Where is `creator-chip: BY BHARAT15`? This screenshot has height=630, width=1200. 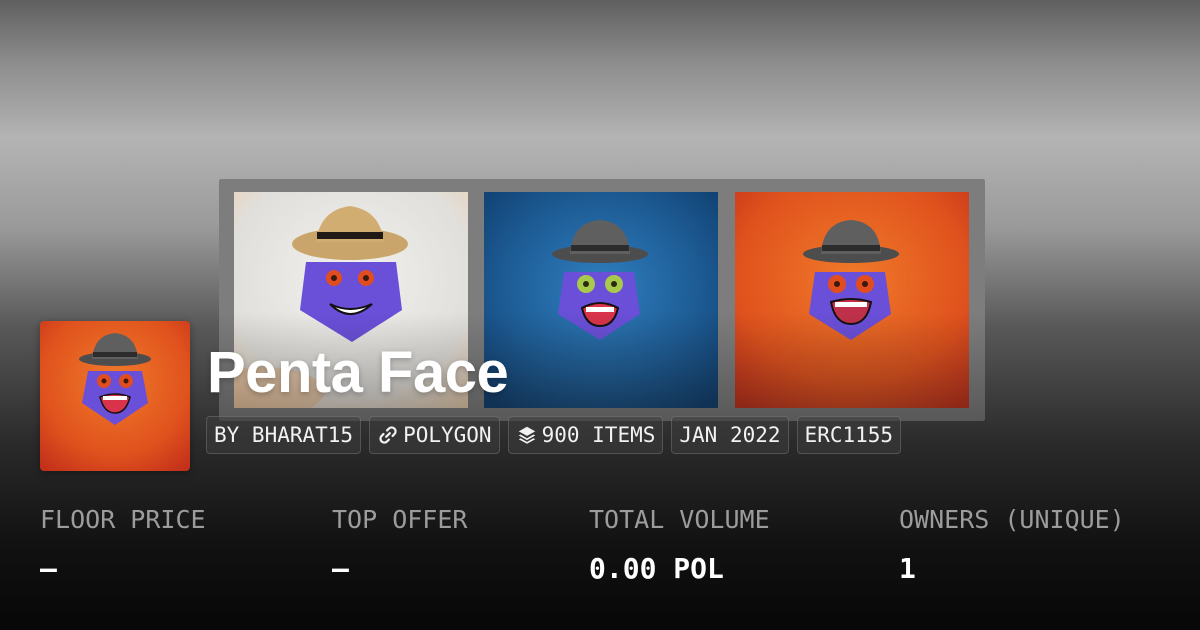 creator-chip: BY BHARAT15 is located at coordinates (284, 435).